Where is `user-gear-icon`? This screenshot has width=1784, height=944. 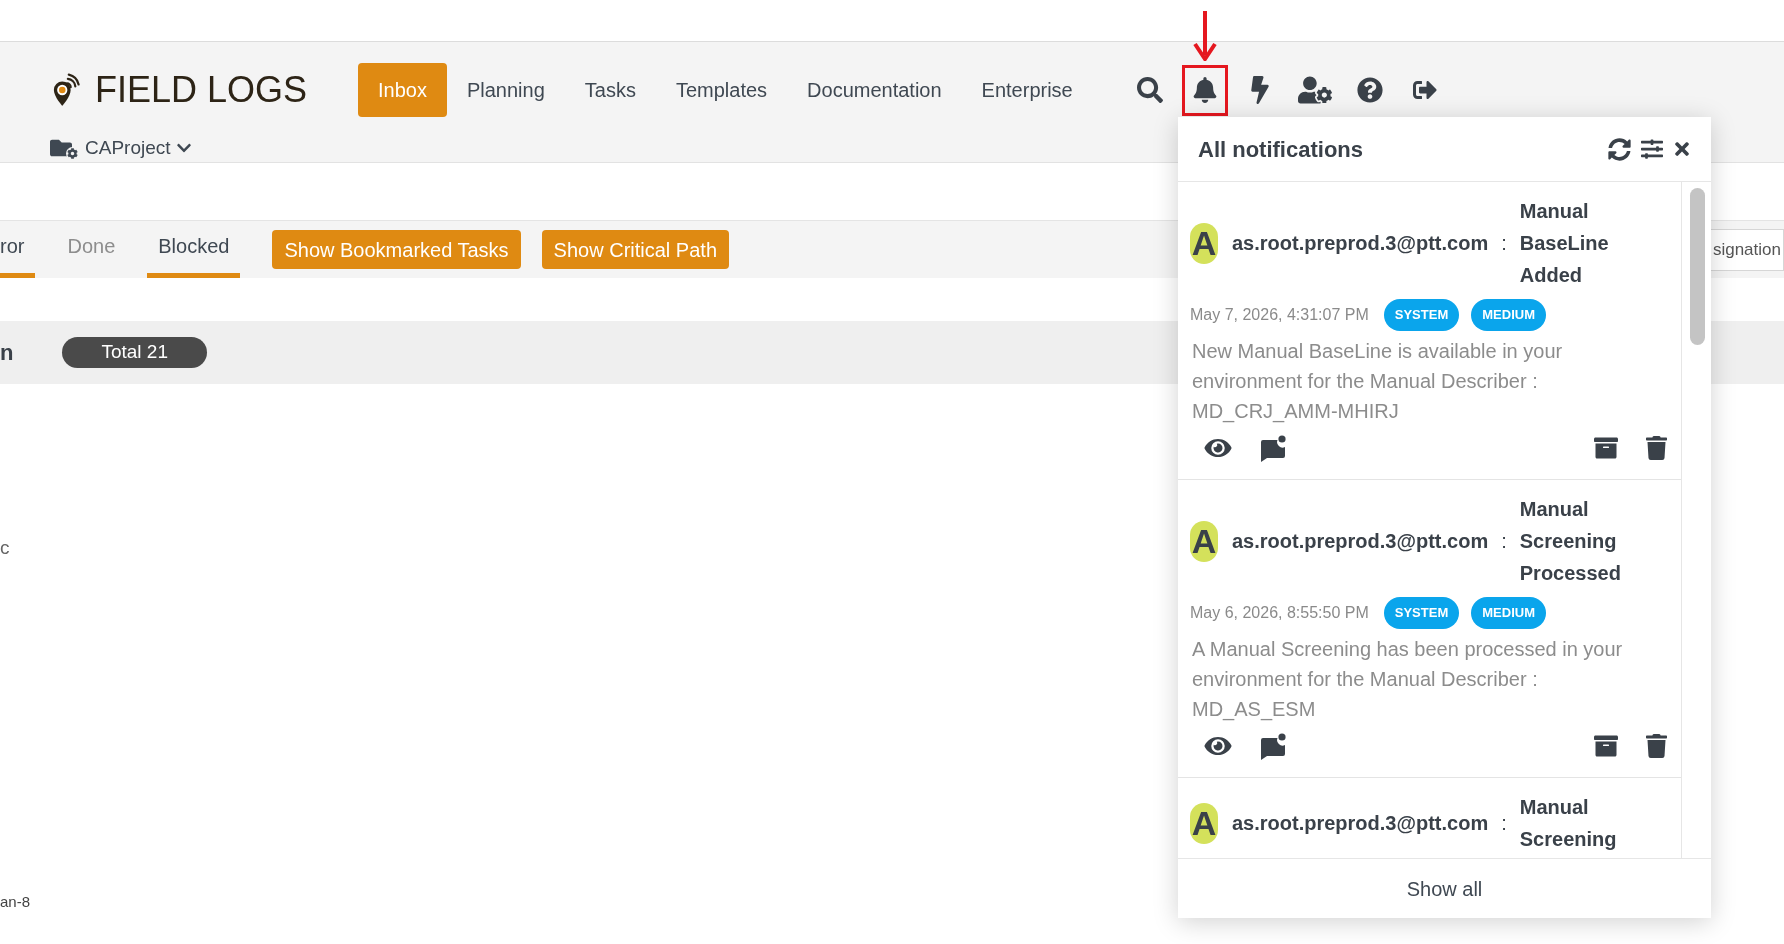
user-gear-icon is located at coordinates (1314, 90).